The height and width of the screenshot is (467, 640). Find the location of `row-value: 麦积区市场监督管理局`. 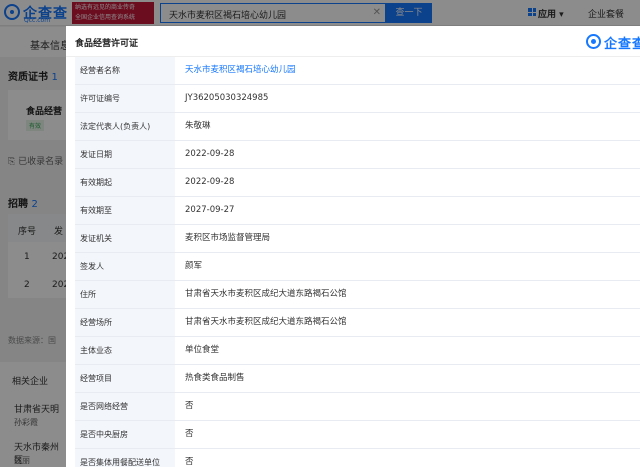

row-value: 麦积区市场监督管理局 is located at coordinates (228, 238).